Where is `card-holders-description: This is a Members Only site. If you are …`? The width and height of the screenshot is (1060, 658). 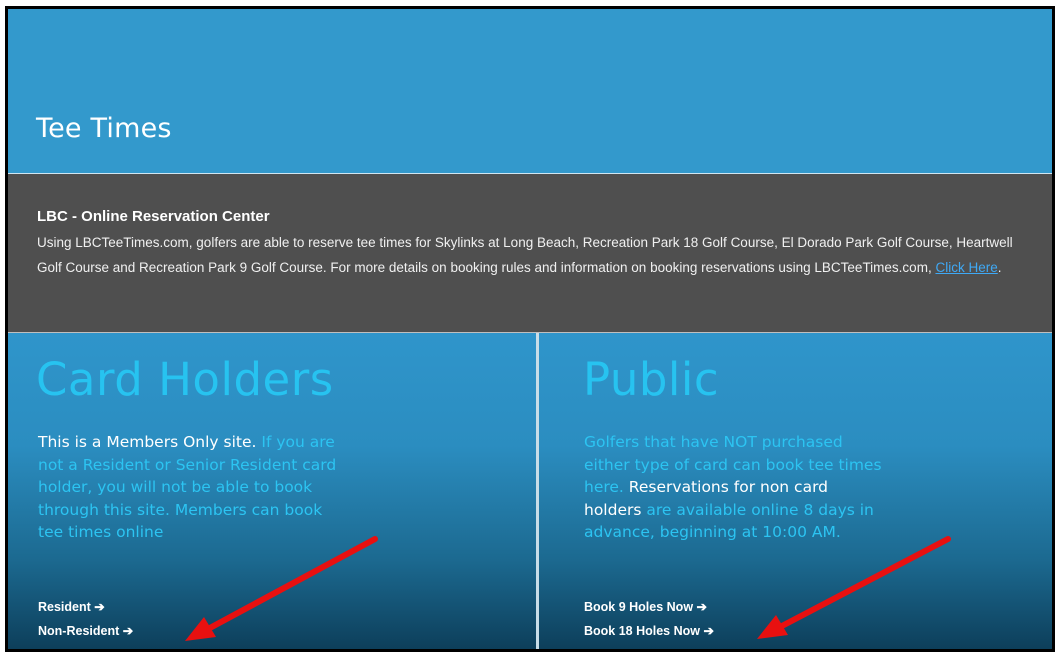
card-holders-description: This is a Members Only site. If you are … is located at coordinates (193, 487).